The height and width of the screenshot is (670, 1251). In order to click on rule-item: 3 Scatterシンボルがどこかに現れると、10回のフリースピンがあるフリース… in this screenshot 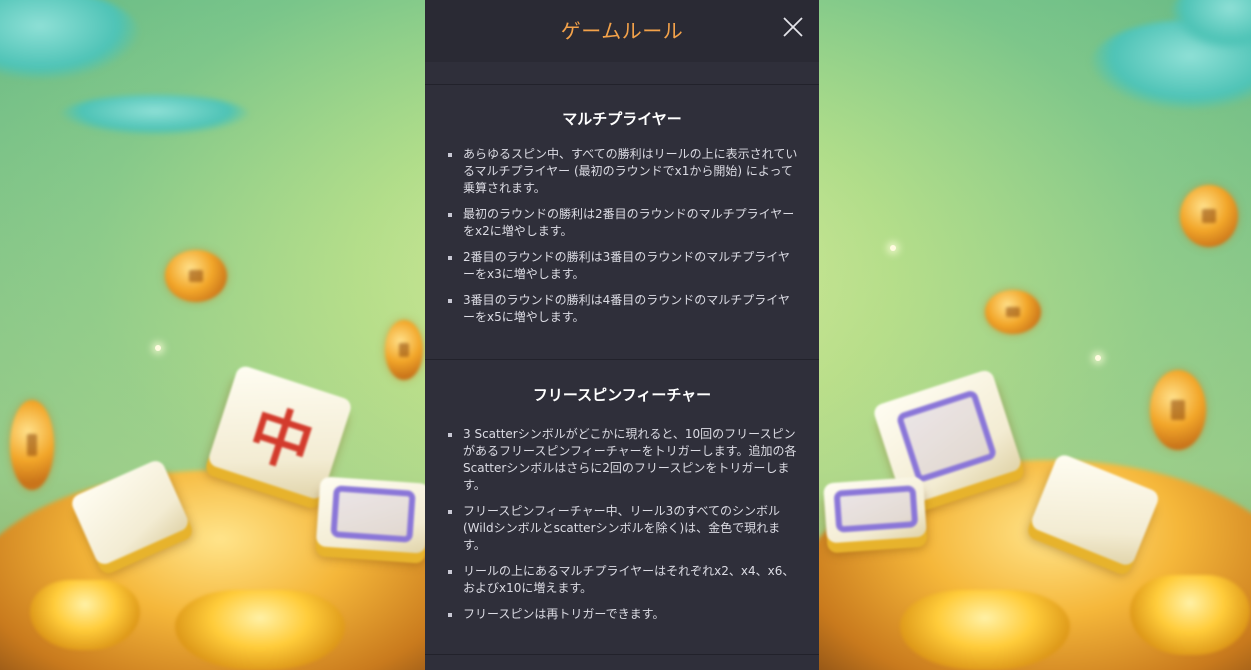, I will do `click(622, 460)`.